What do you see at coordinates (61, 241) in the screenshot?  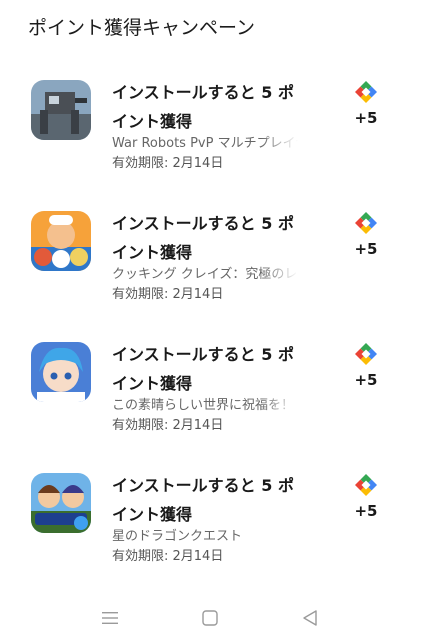 I see `cooking-craze-app-icon` at bounding box center [61, 241].